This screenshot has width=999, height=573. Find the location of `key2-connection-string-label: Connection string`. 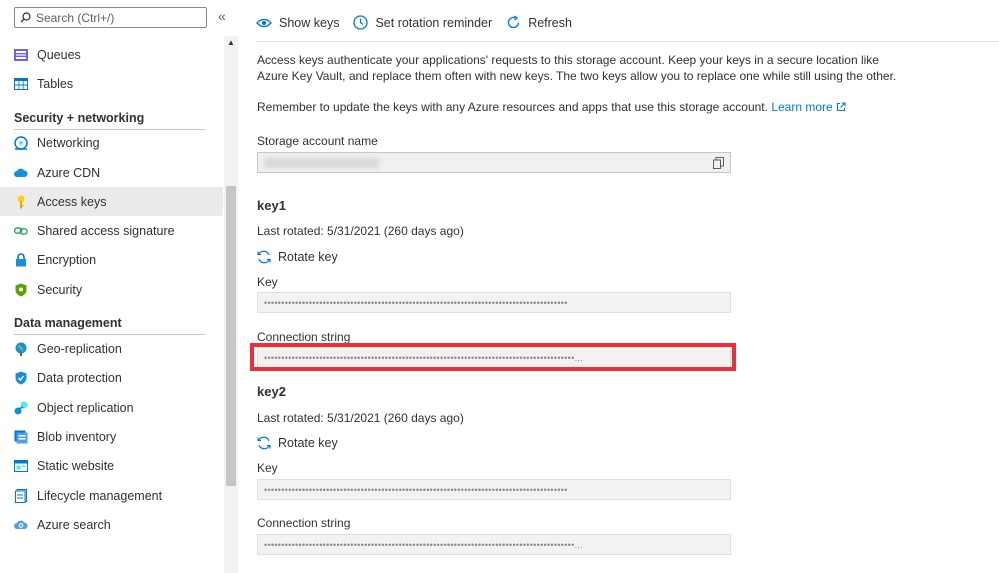

key2-connection-string-label: Connection string is located at coordinates (304, 523).